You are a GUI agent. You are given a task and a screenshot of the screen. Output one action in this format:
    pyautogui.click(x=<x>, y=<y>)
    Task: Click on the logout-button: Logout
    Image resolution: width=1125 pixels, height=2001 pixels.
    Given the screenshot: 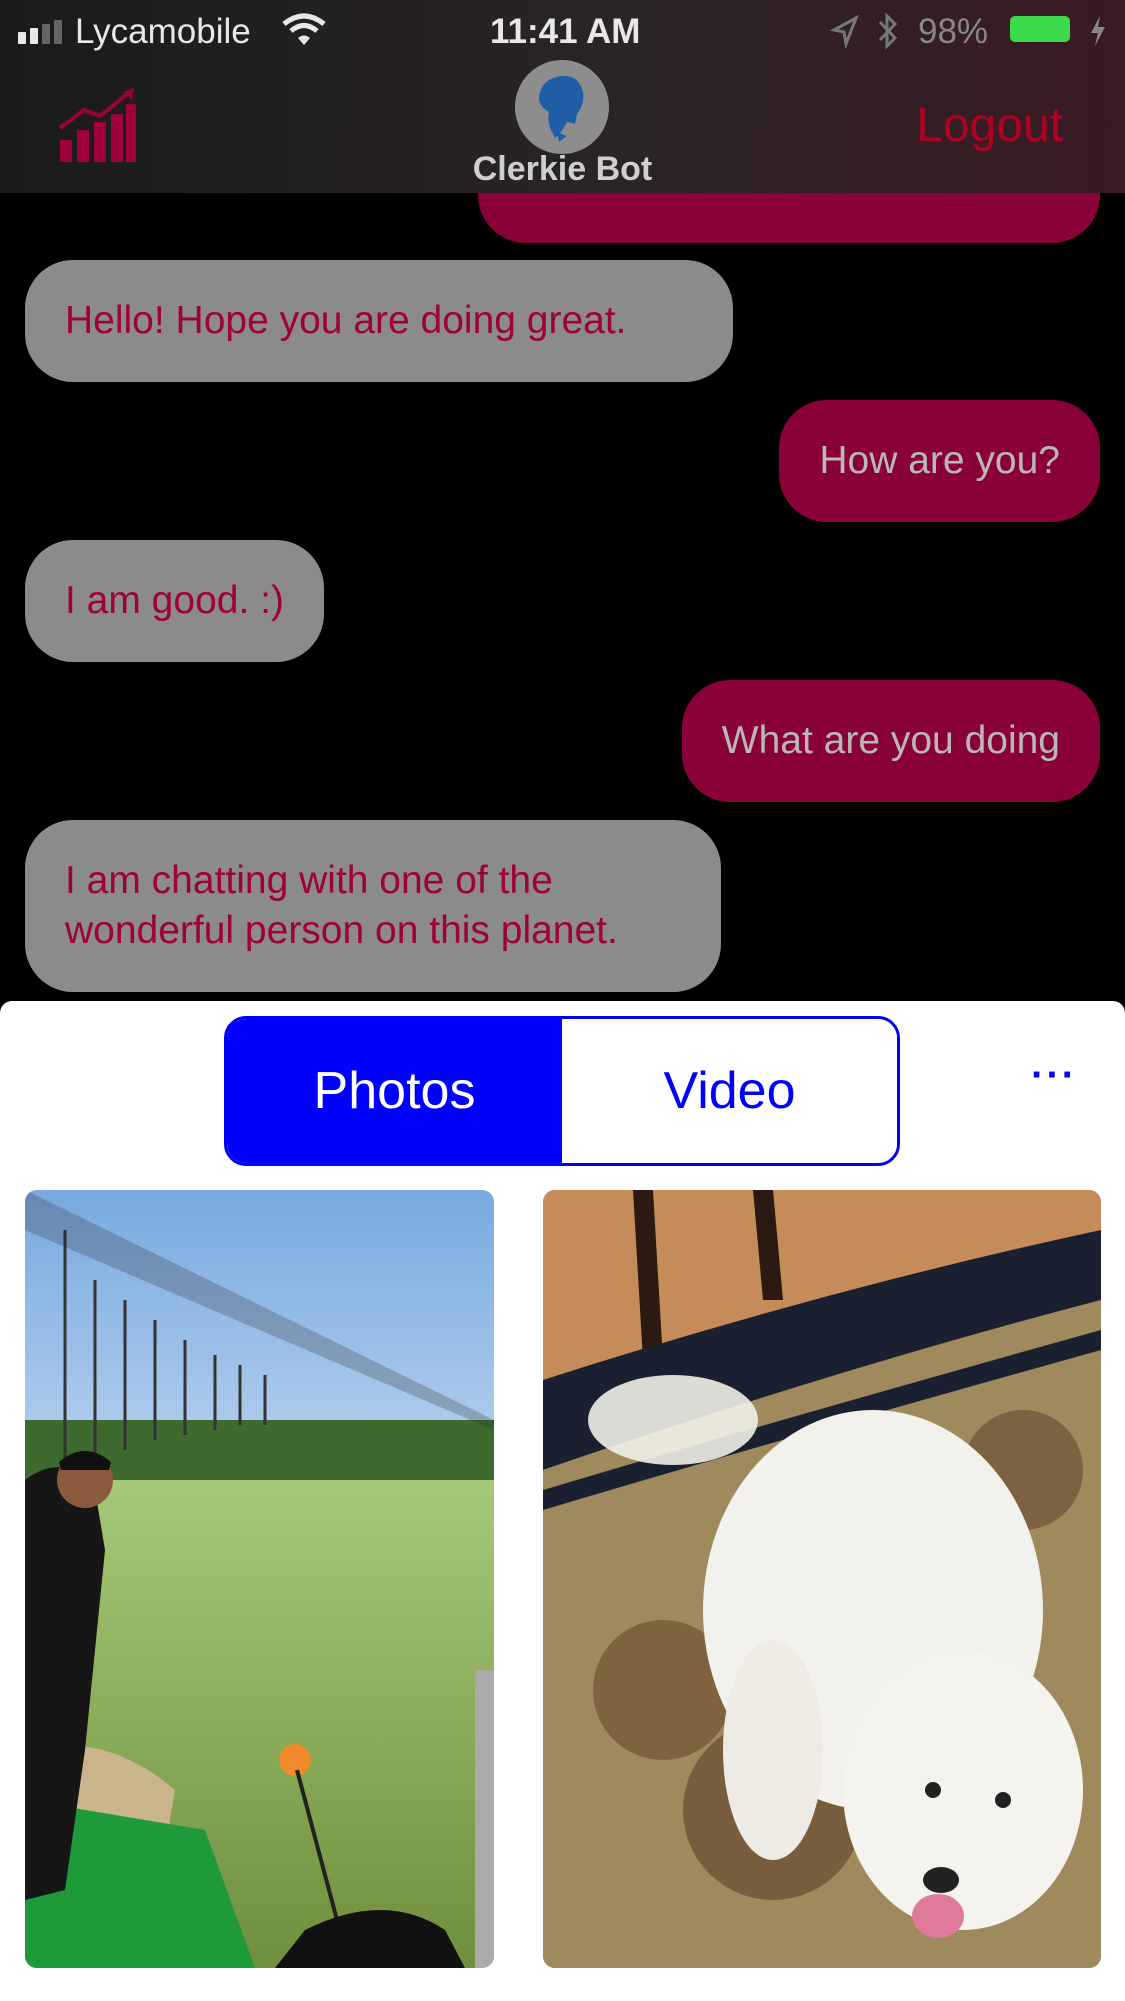 What is the action you would take?
    pyautogui.click(x=989, y=125)
    